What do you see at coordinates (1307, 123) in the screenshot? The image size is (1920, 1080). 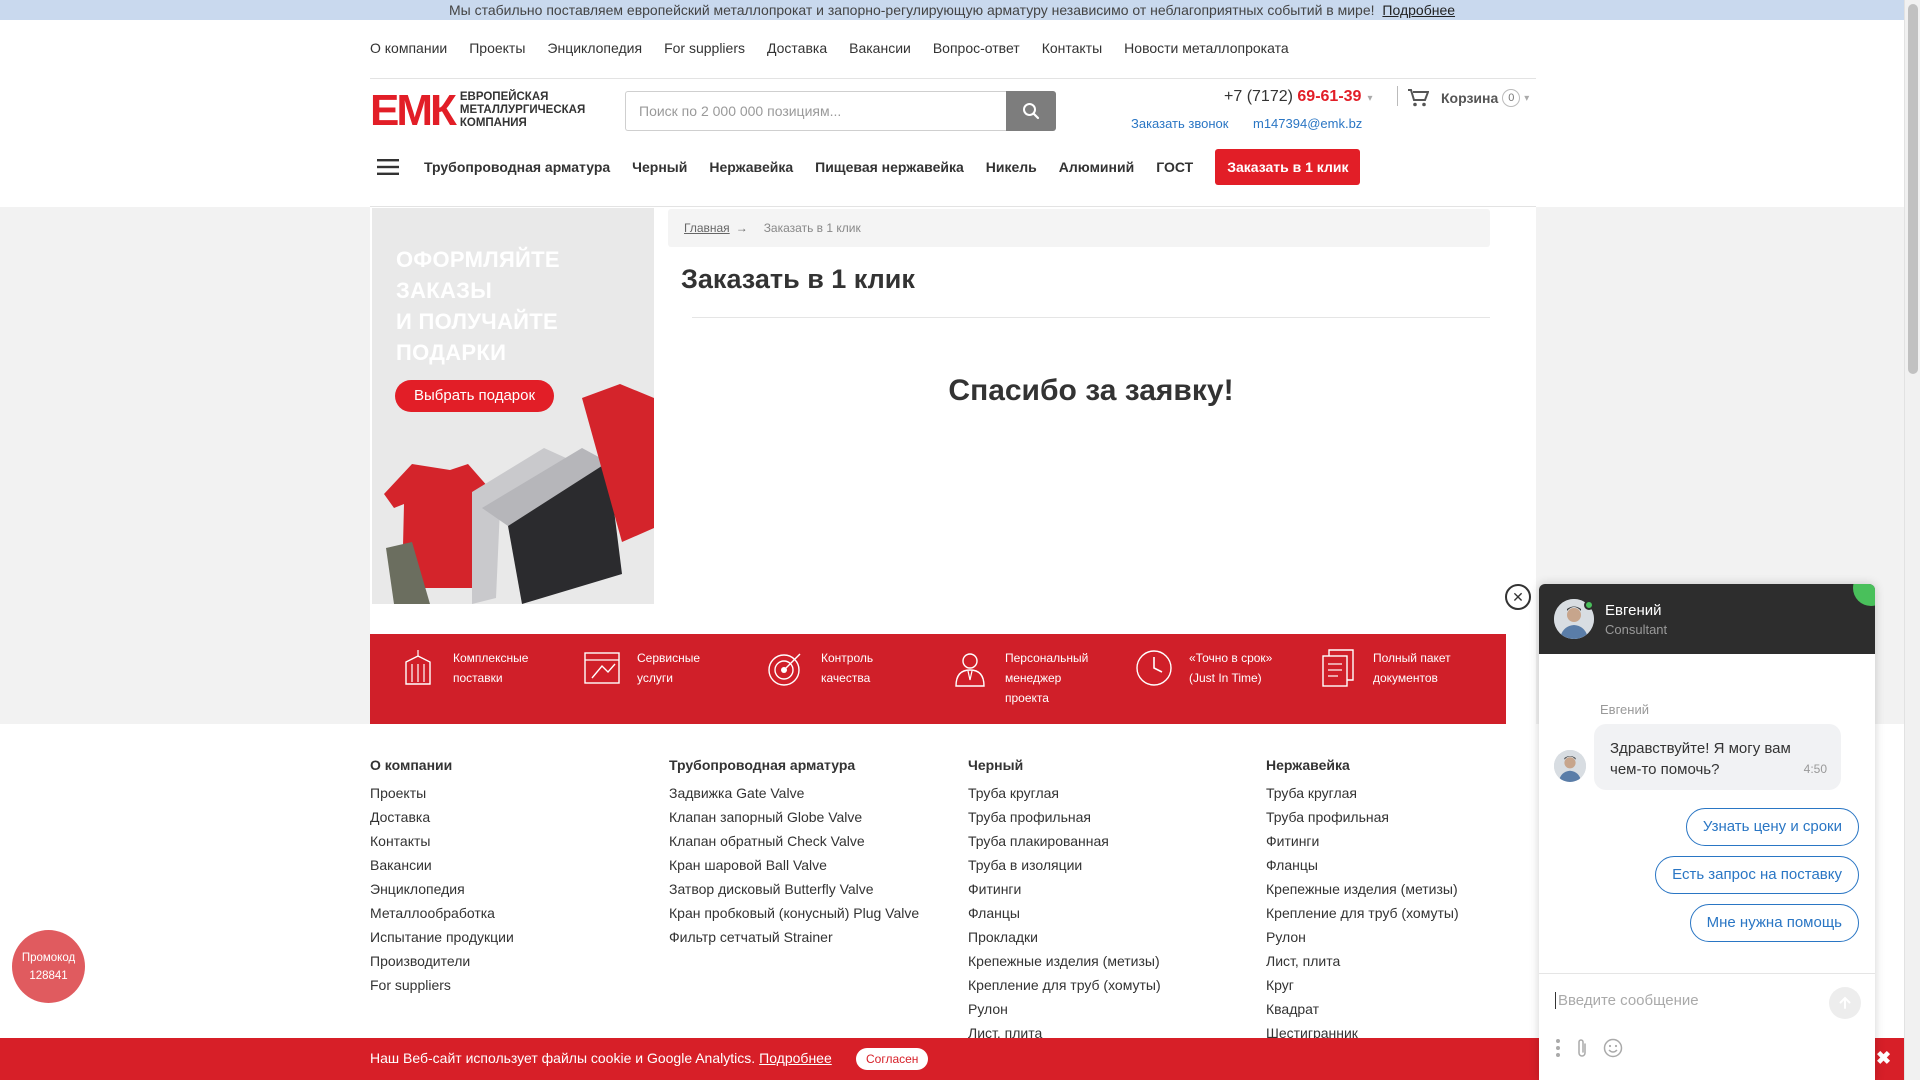 I see `email-link: m147394@emk.bz` at bounding box center [1307, 123].